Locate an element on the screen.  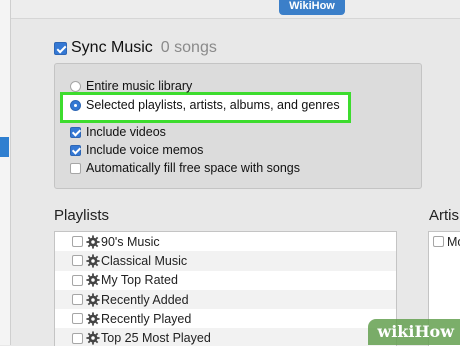
autofill-label: Automatically fill free space with songs is located at coordinates (193, 168).